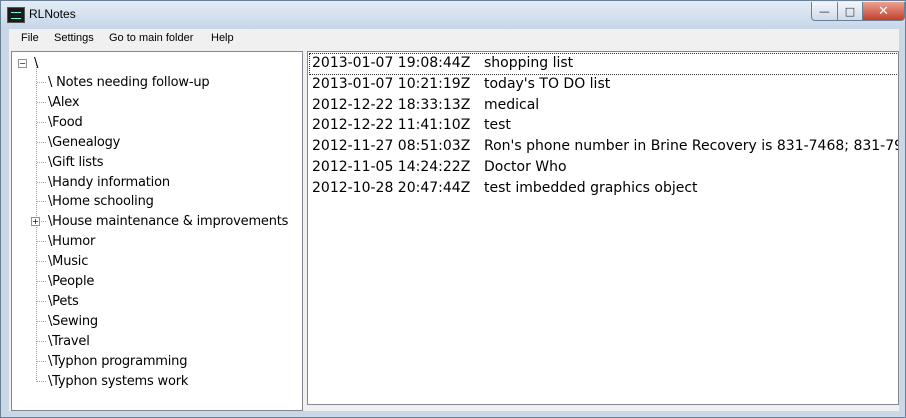 Image resolution: width=906 pixels, height=418 pixels. I want to click on note-title: today's TO DO list, so click(547, 83).